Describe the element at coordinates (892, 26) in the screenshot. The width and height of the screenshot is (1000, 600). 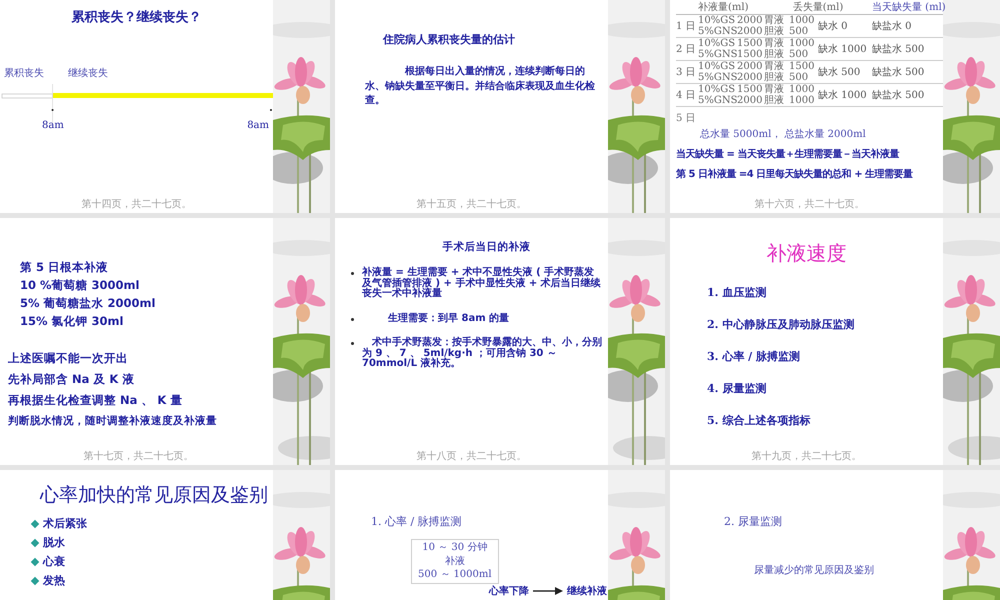
I see `table-cell-text: 缺盐水 0` at that location.